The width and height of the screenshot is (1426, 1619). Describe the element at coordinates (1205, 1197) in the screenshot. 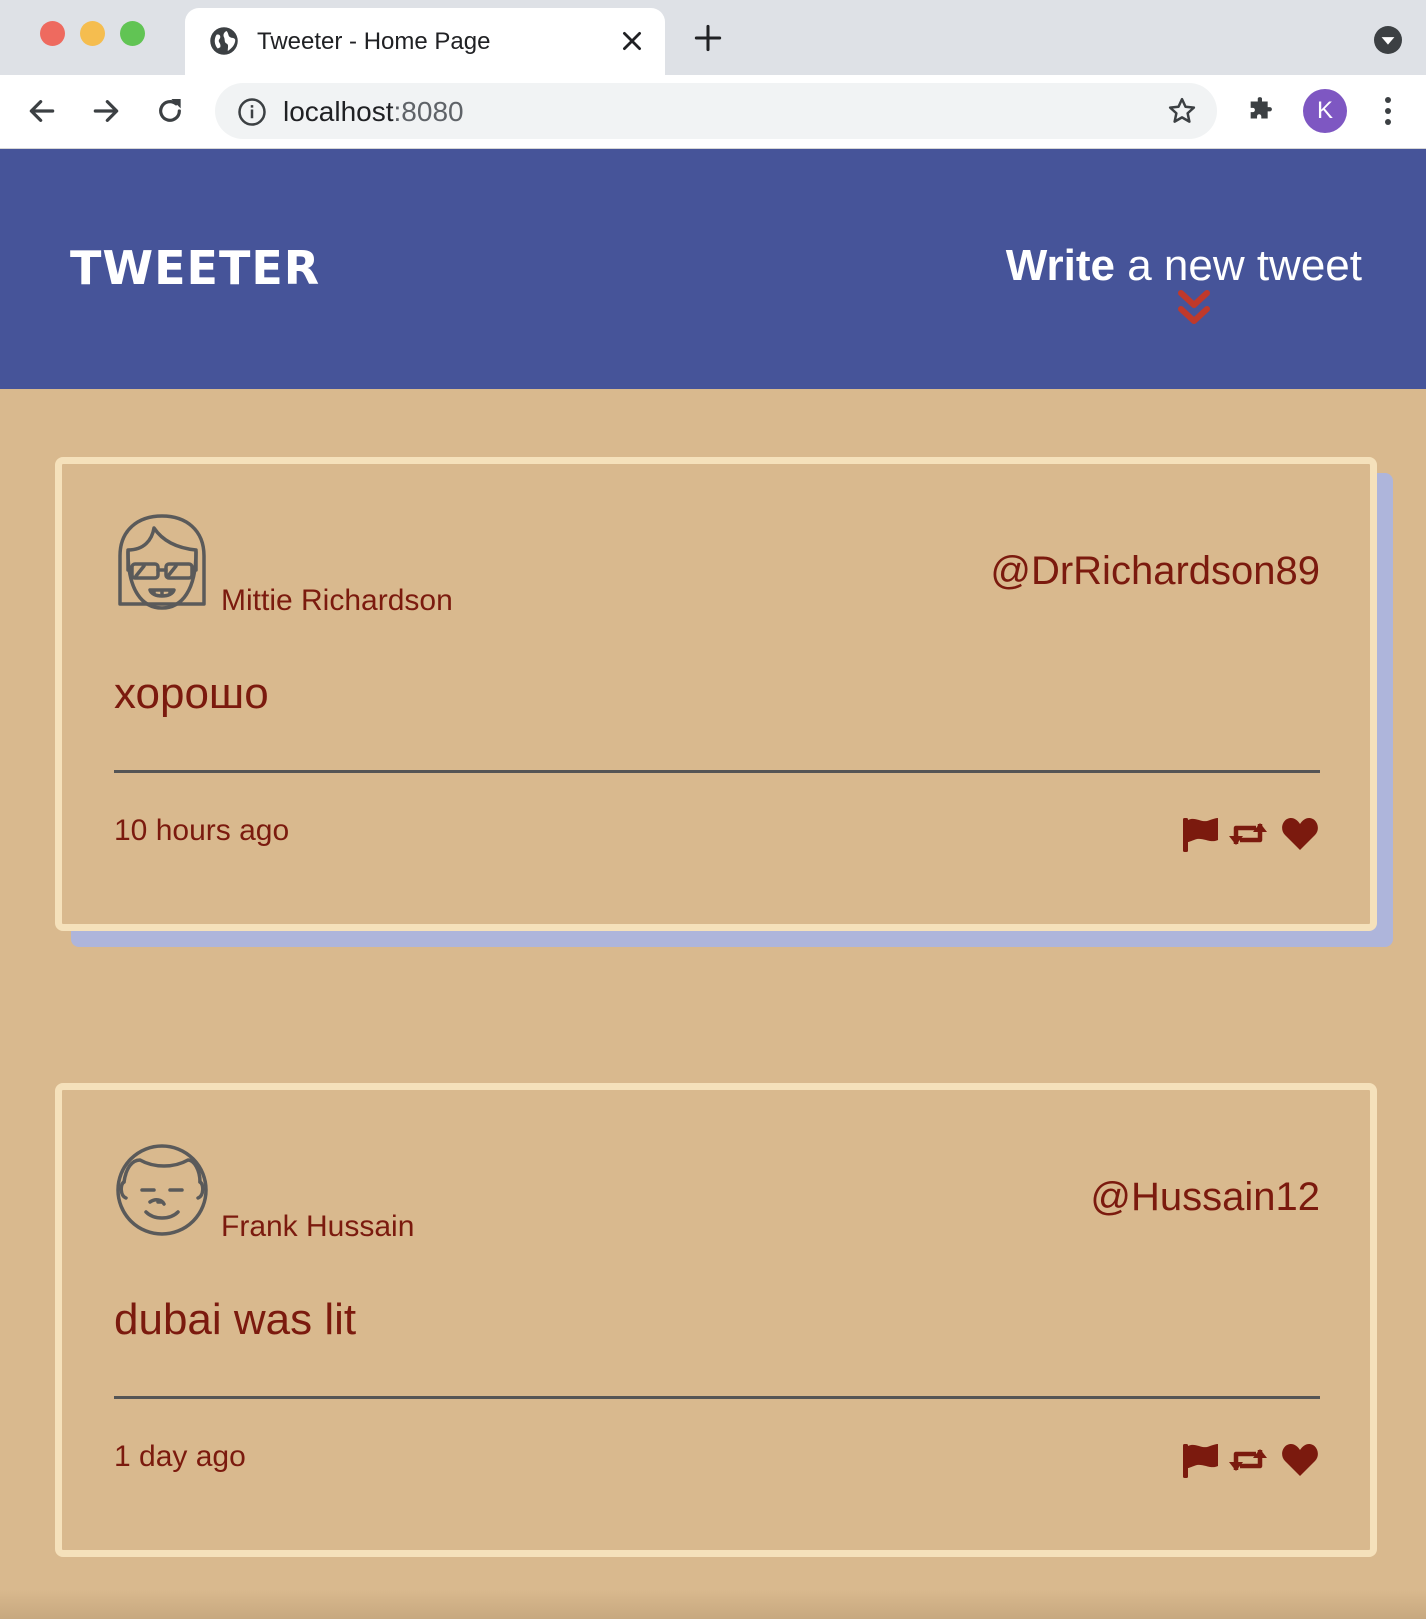

I see `tweet-author-handle: @Hussain12` at that location.